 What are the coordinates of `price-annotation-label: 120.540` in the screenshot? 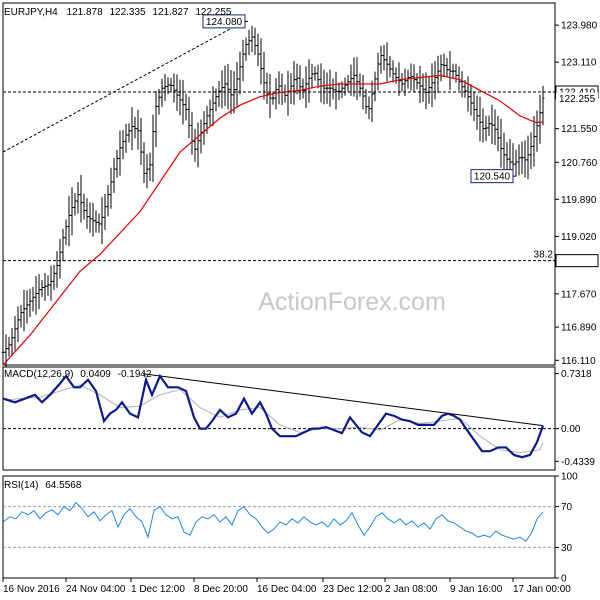 It's located at (492, 177).